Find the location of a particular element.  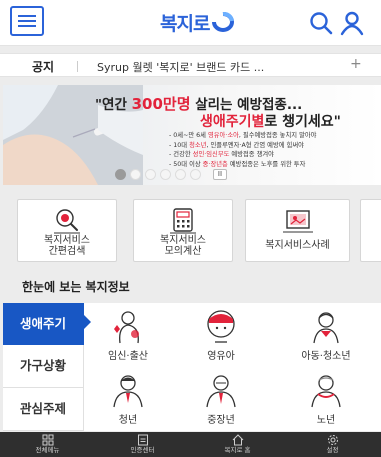

category-elderly: 노년 is located at coordinates (326, 399).